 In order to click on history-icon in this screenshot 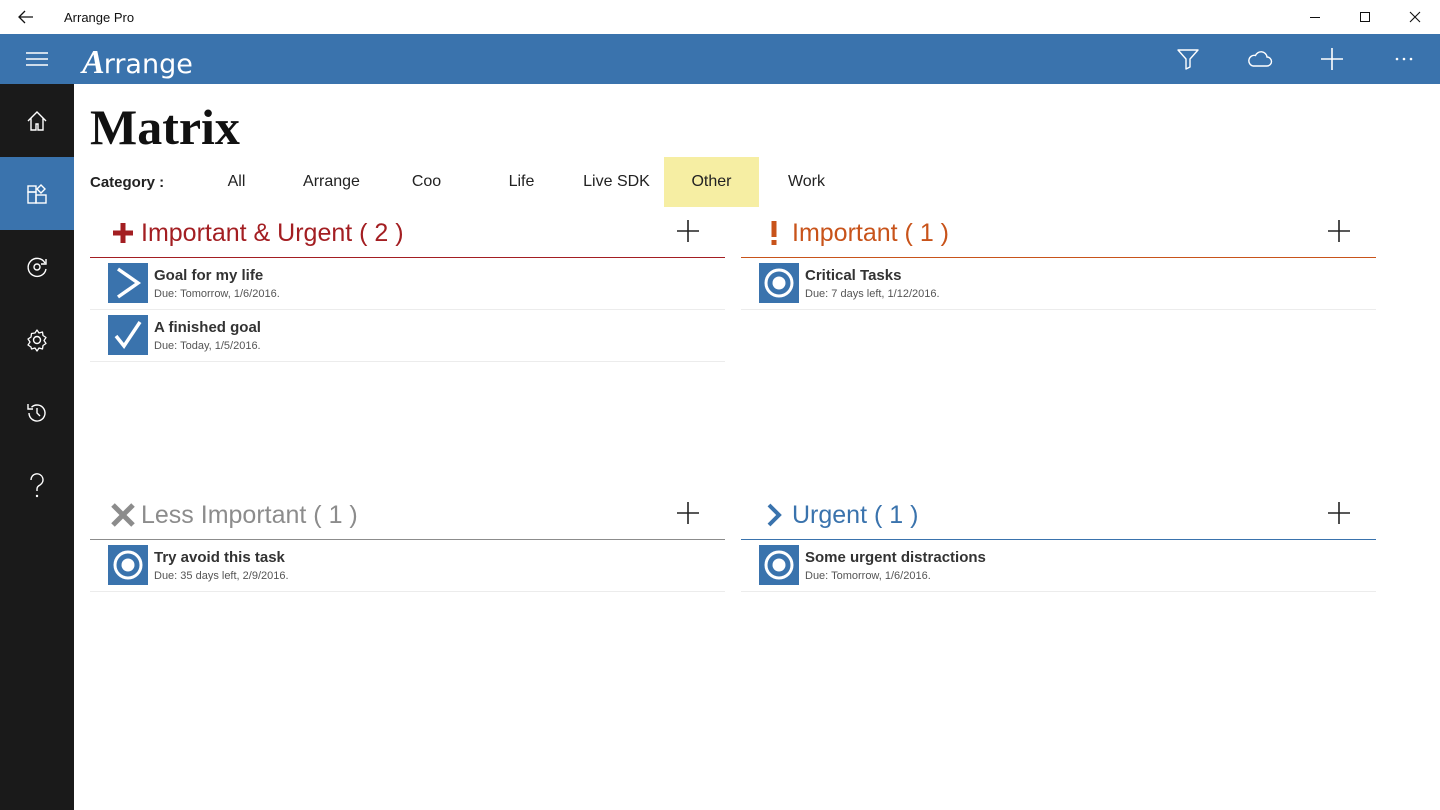, I will do `click(36, 412)`.